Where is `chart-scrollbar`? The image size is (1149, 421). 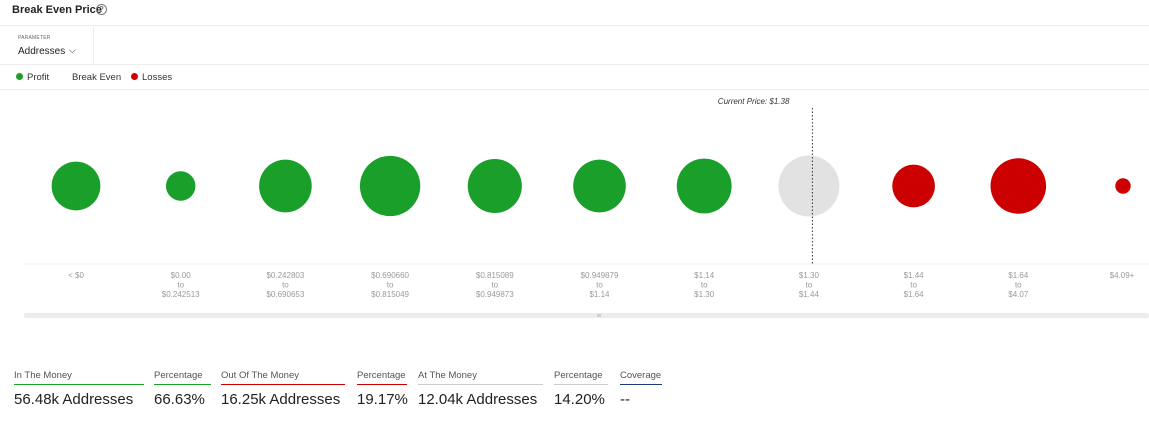
chart-scrollbar is located at coordinates (586, 315).